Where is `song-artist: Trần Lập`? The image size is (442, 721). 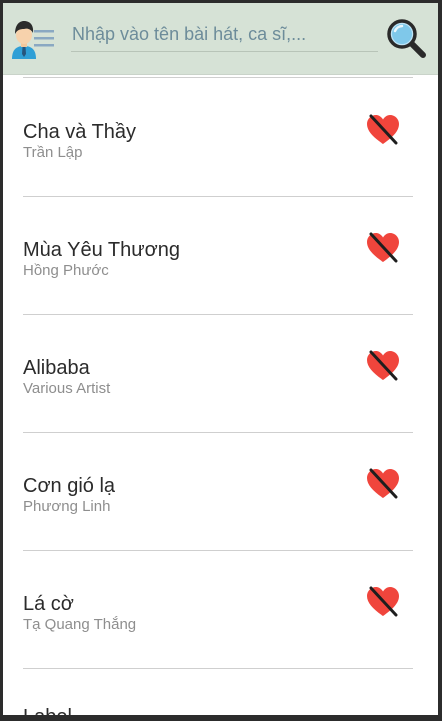
song-artist: Trần Lập is located at coordinates (53, 152).